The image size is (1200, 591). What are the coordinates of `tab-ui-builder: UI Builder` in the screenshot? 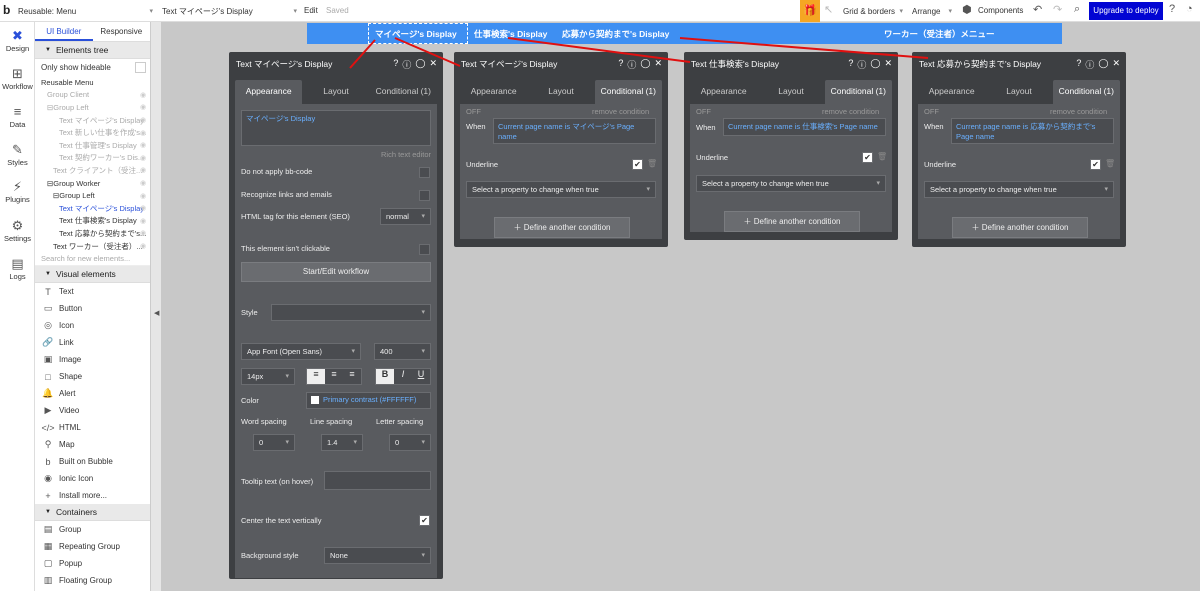 It's located at (64, 31).